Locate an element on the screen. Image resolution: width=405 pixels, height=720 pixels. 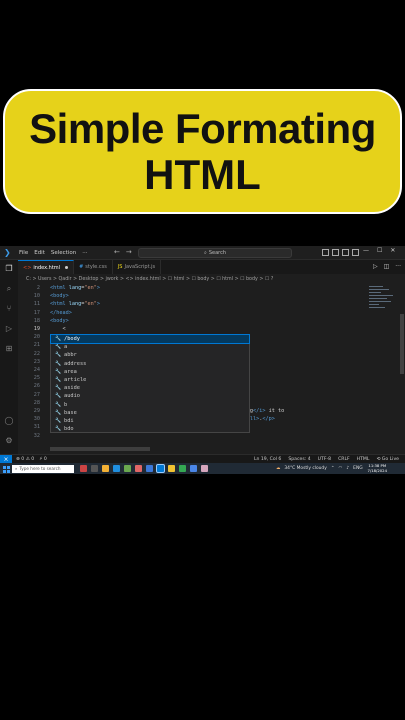
windows-start-icon is located at coordinates (5, 469).